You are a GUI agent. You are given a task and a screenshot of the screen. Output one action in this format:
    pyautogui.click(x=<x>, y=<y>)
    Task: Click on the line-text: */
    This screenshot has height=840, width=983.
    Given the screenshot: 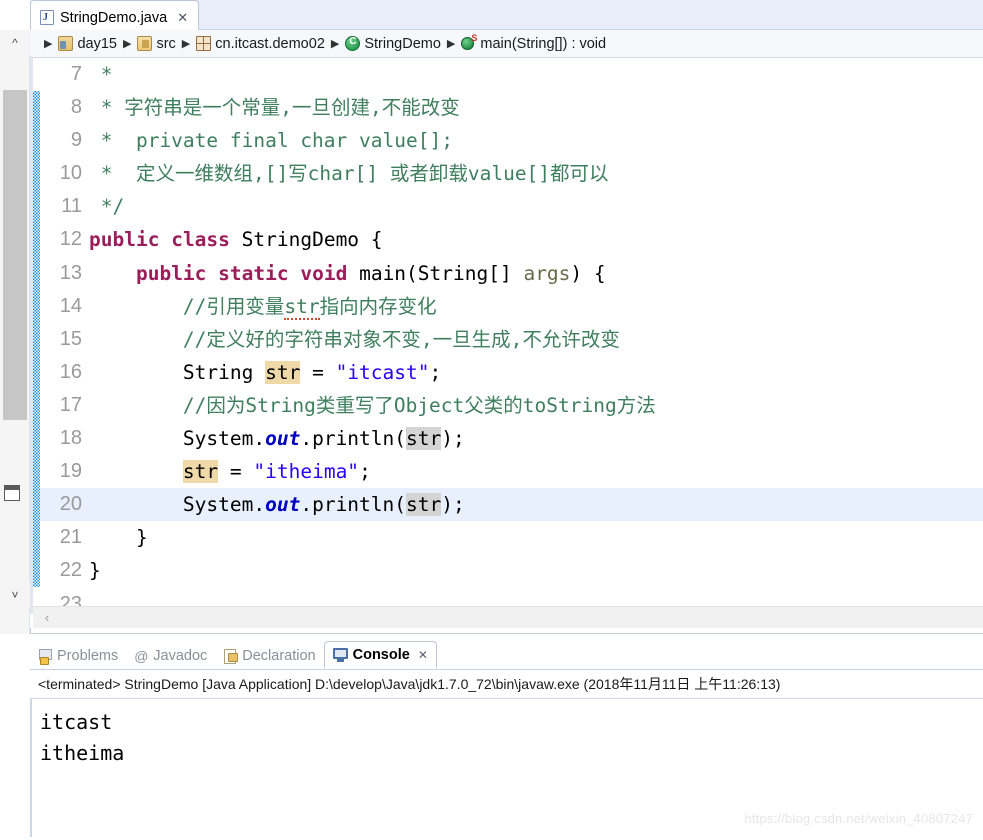 What is the action you would take?
    pyautogui.click(x=107, y=207)
    